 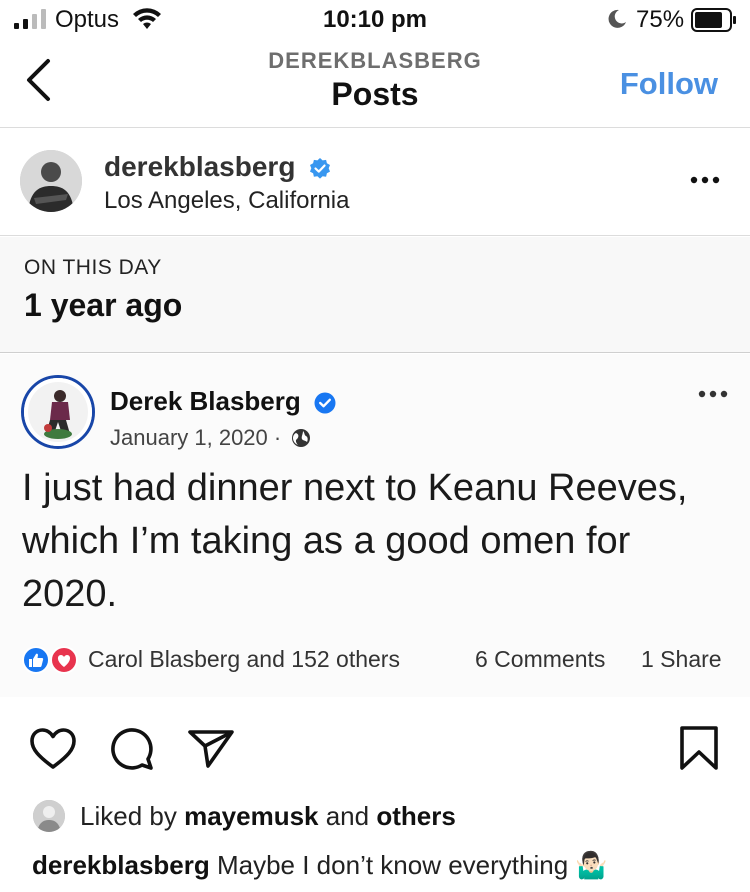 I want to click on fb-author-text: Derek Blasberg, so click(x=205, y=401).